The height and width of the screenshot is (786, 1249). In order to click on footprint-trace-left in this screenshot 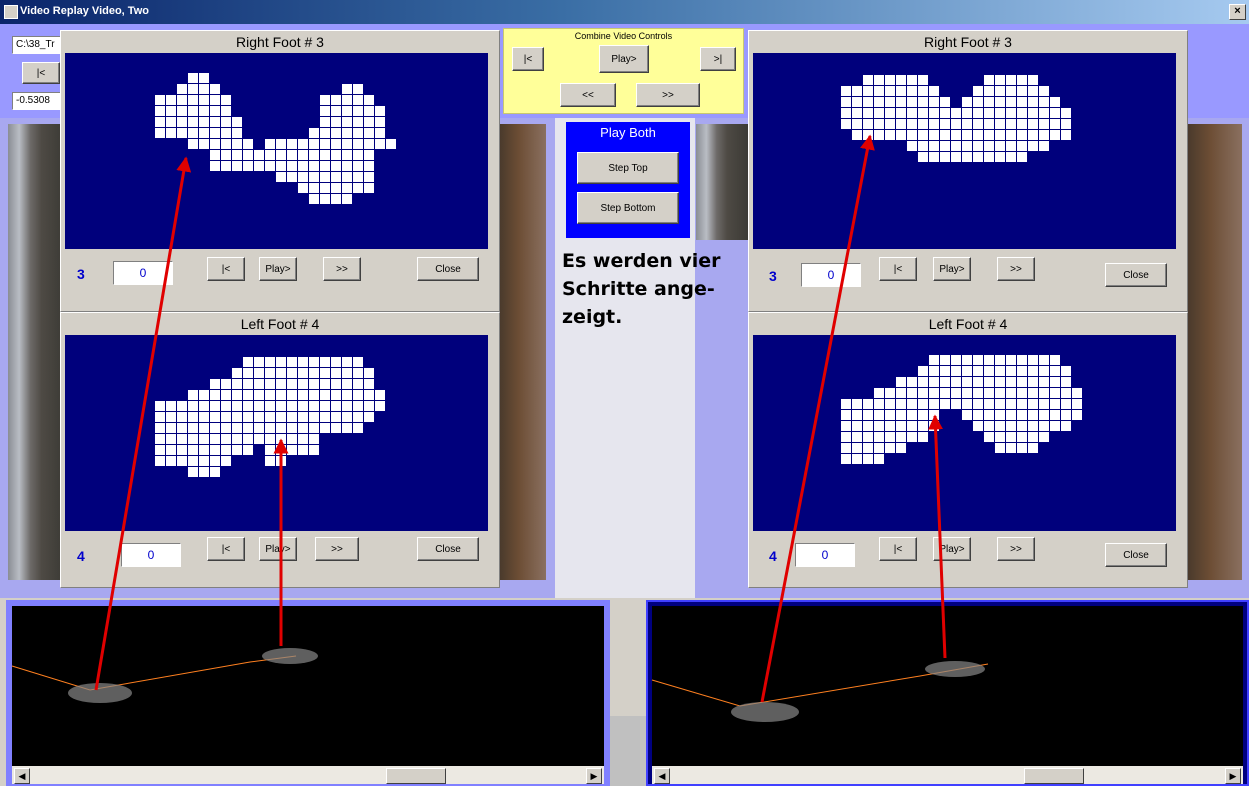, I will do `click(193, 675)`.